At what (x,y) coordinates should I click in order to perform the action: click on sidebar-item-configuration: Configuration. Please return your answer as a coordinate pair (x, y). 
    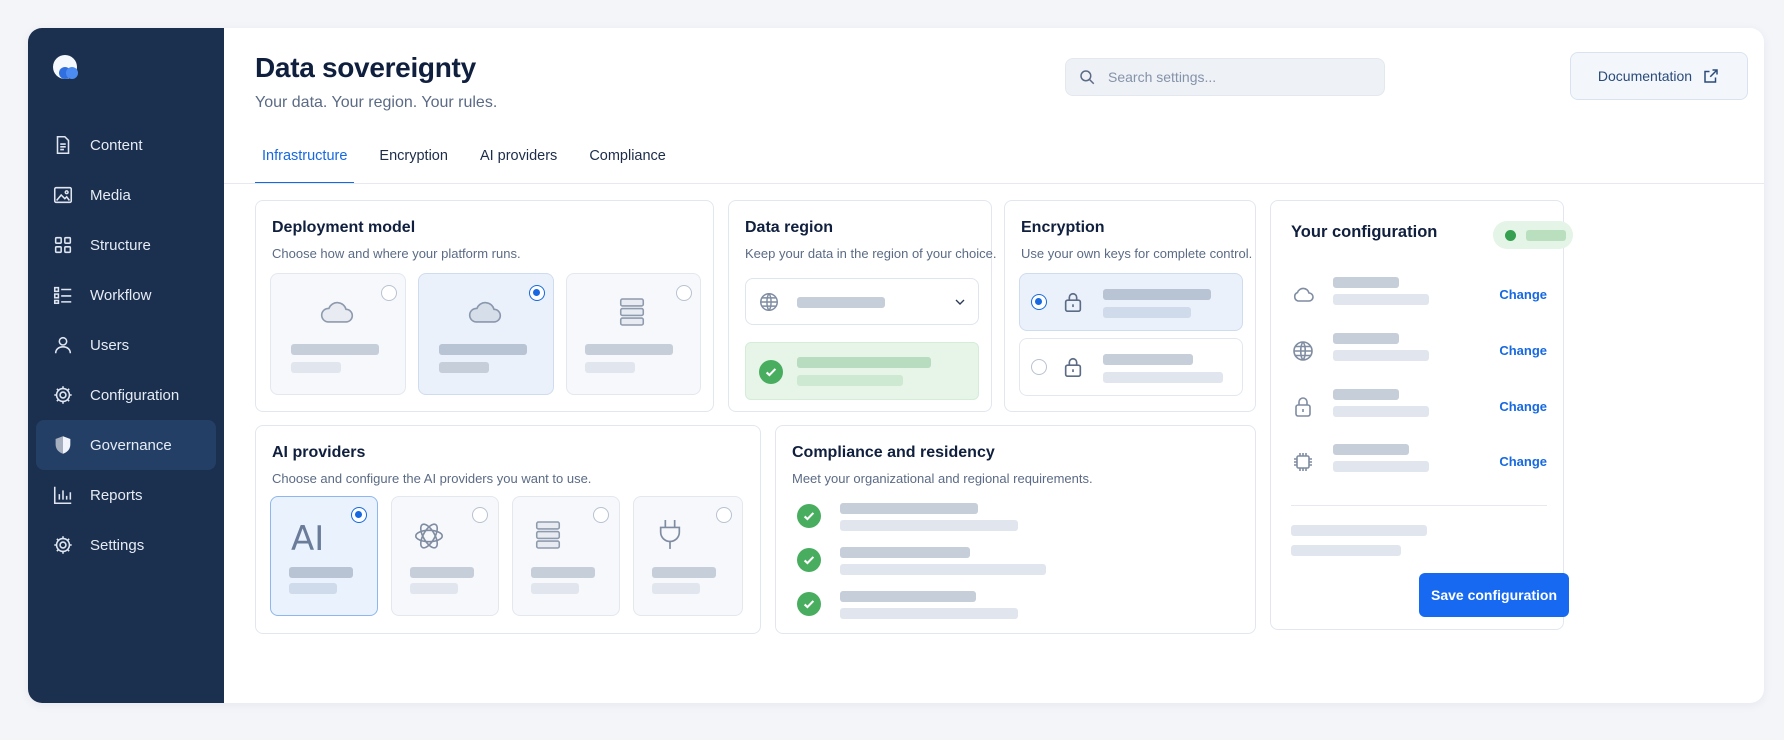
    Looking at the image, I should click on (126, 395).